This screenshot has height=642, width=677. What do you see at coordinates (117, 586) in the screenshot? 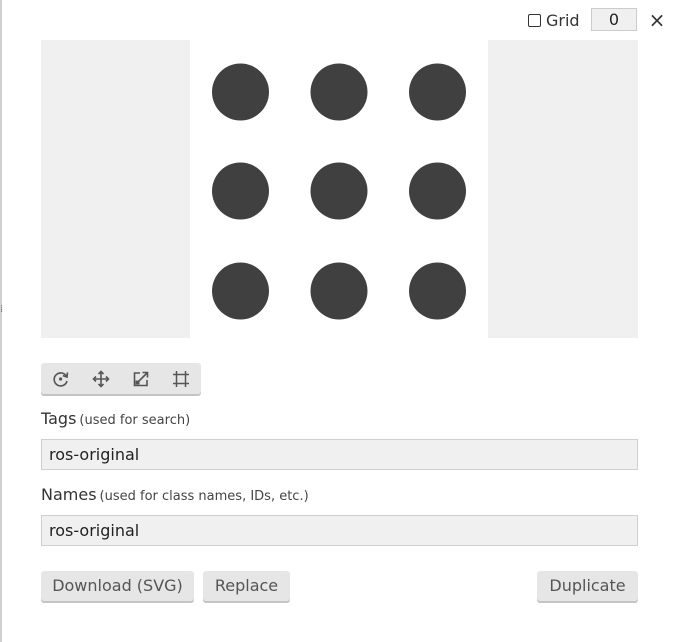
I see `download-svg-button: Download (SVG)` at bounding box center [117, 586].